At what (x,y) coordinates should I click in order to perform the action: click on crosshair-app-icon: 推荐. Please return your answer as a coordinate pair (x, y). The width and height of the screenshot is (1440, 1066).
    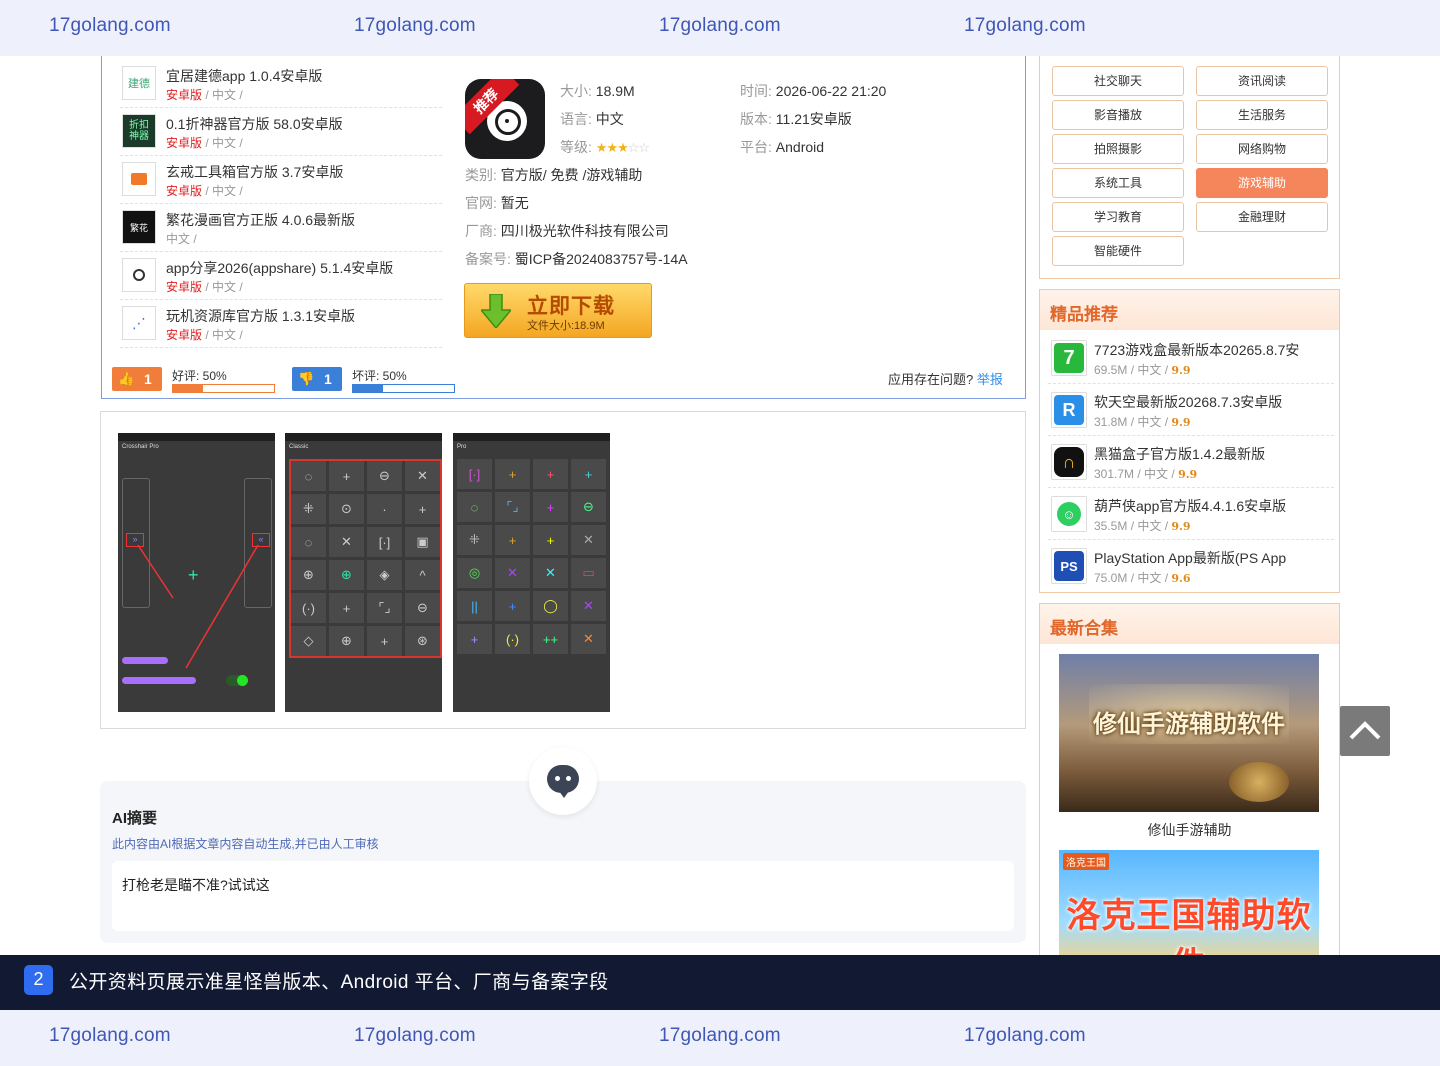
    Looking at the image, I should click on (505, 119).